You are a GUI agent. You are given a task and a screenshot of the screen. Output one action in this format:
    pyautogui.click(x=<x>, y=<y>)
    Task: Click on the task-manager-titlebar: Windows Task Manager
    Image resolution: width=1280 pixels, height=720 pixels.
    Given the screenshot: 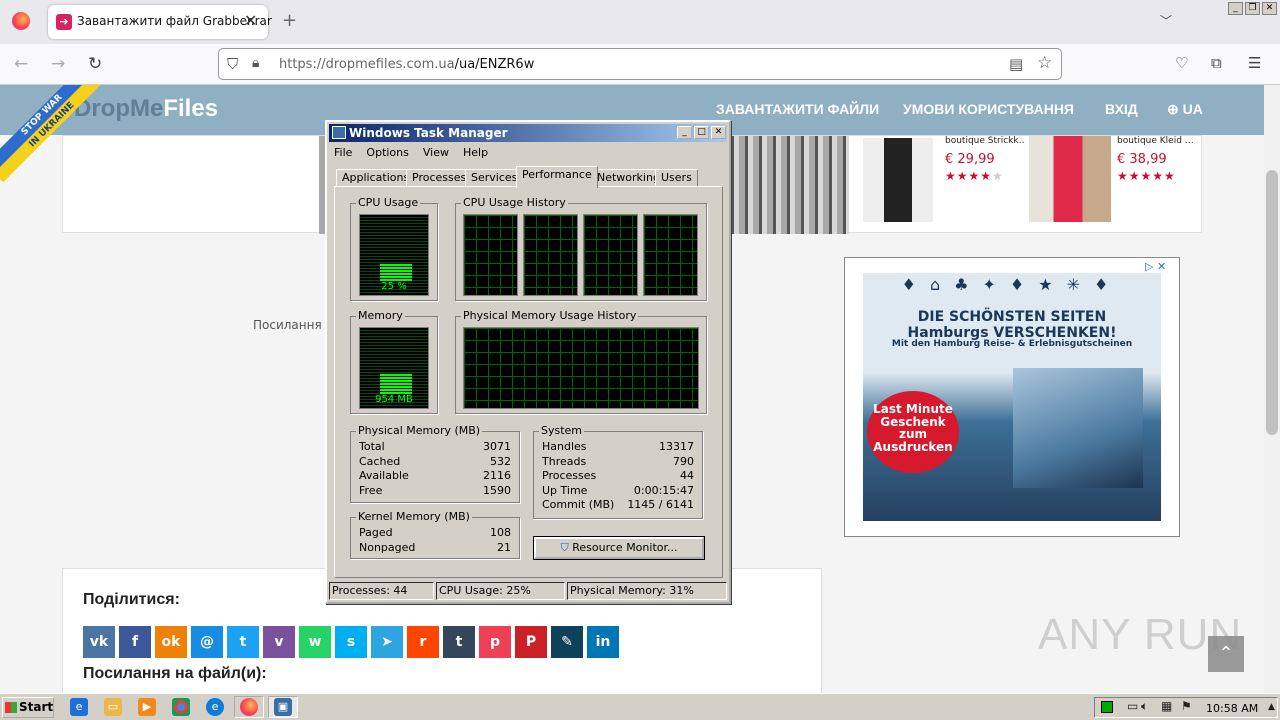 What is the action you would take?
    pyautogui.click(x=528, y=133)
    